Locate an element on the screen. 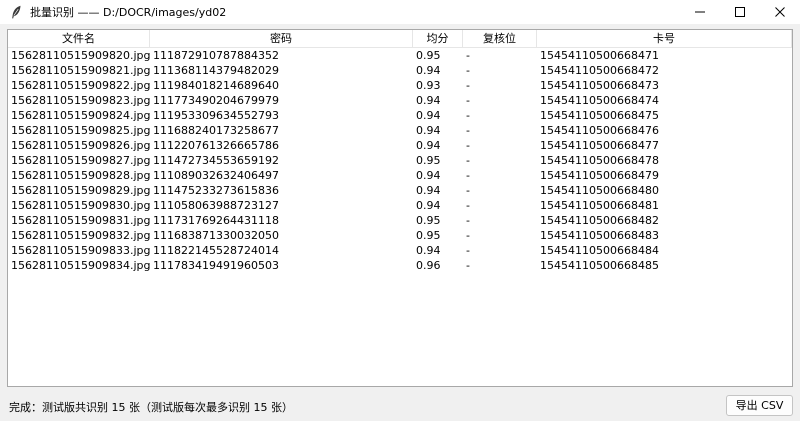 This screenshot has height=421, width=800. cell-score: 0.96 is located at coordinates (428, 265).